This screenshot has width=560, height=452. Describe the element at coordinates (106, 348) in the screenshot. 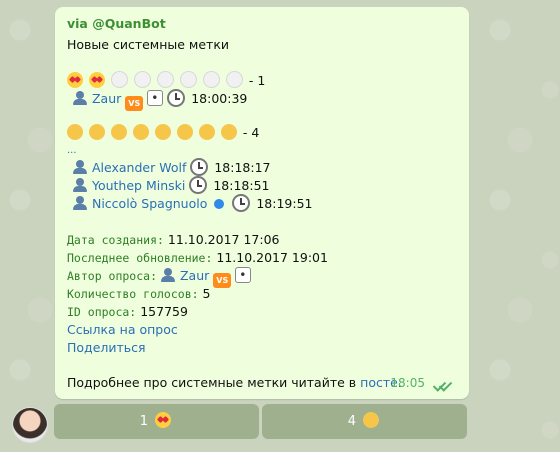

I see `share-link: Поделиться` at that location.